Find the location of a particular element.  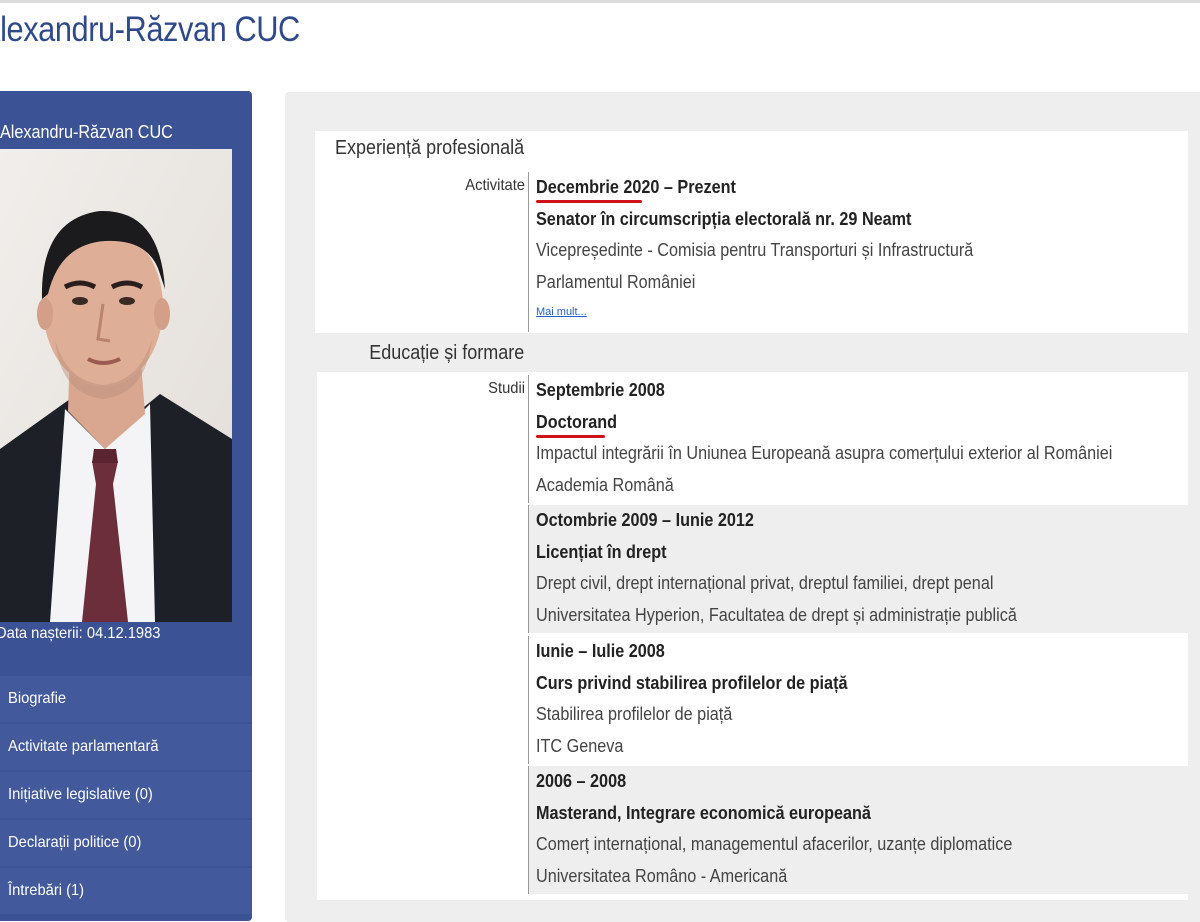

nav-item-initiative-legislative: Inițiative legislative (0) is located at coordinates (126, 796).